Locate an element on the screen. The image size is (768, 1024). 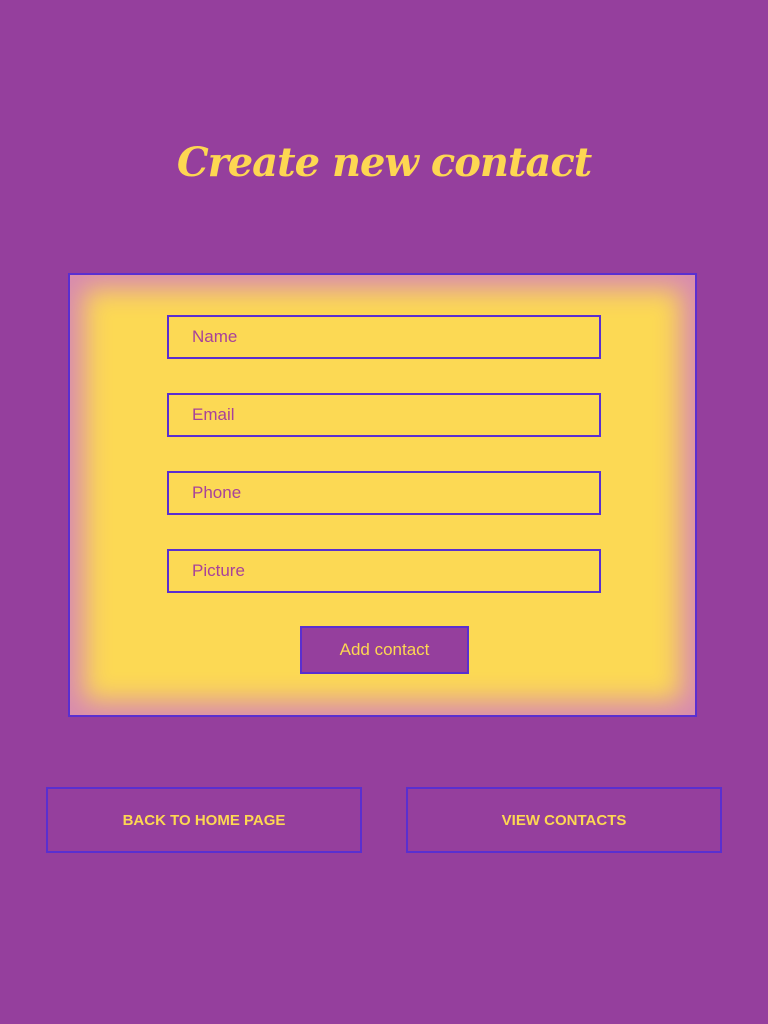
name-input is located at coordinates (384, 337).